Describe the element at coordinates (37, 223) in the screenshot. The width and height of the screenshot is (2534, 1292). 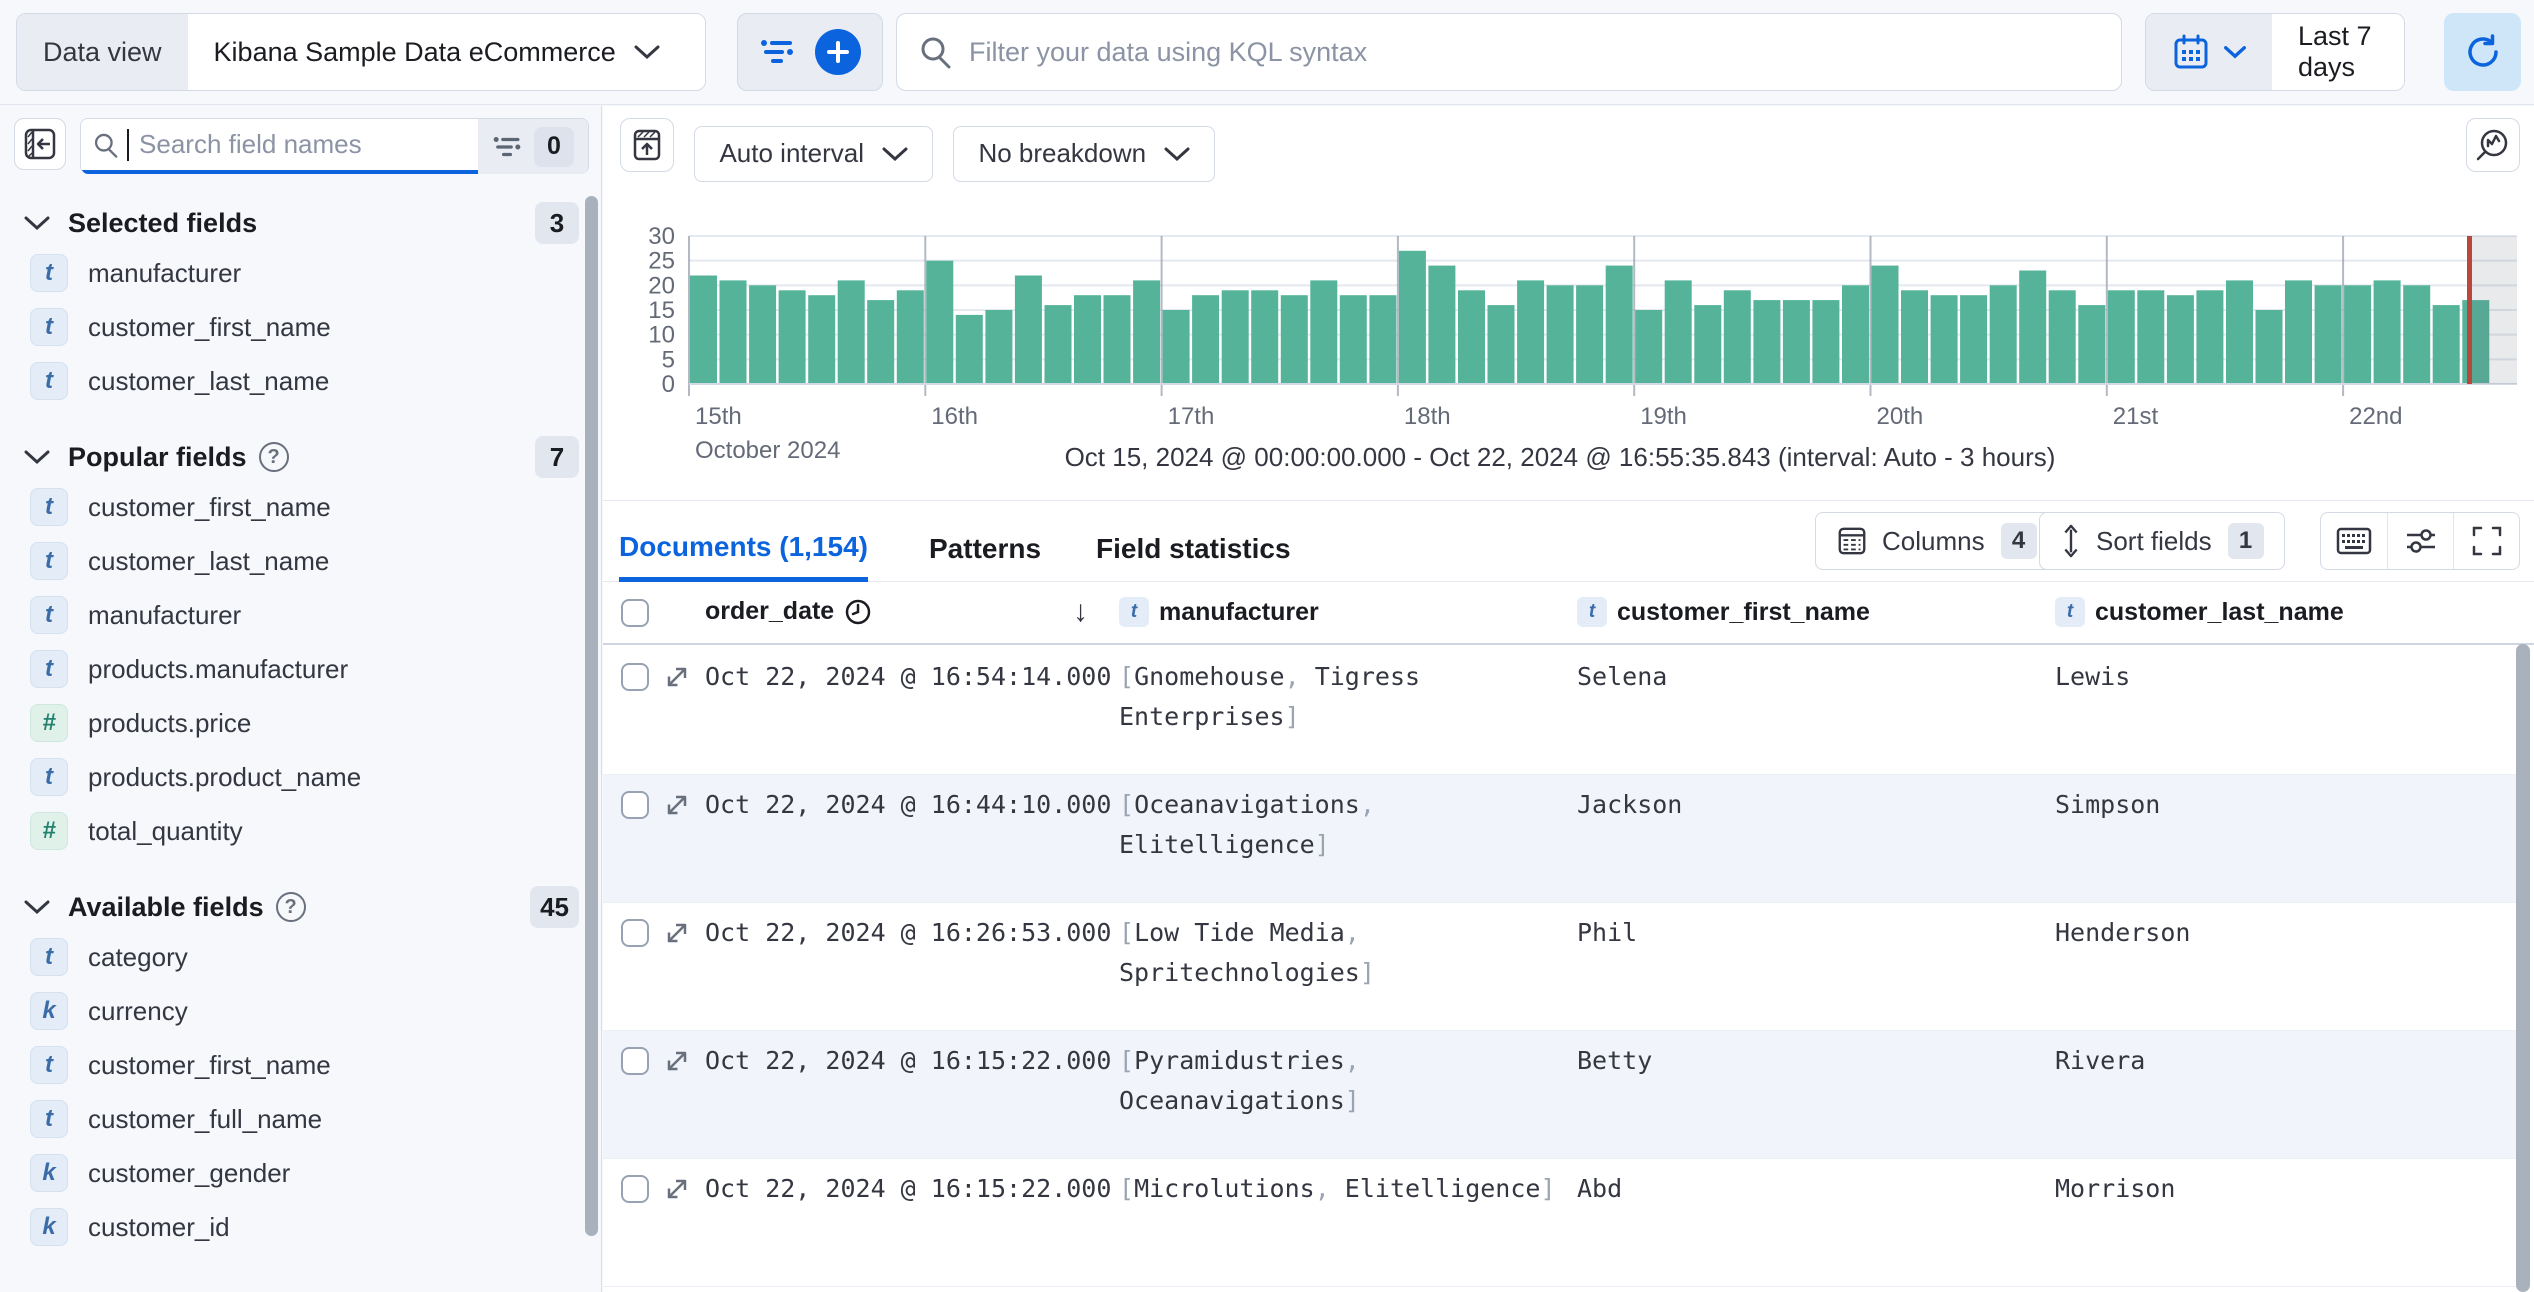
I see `chevron-down-icon` at that location.